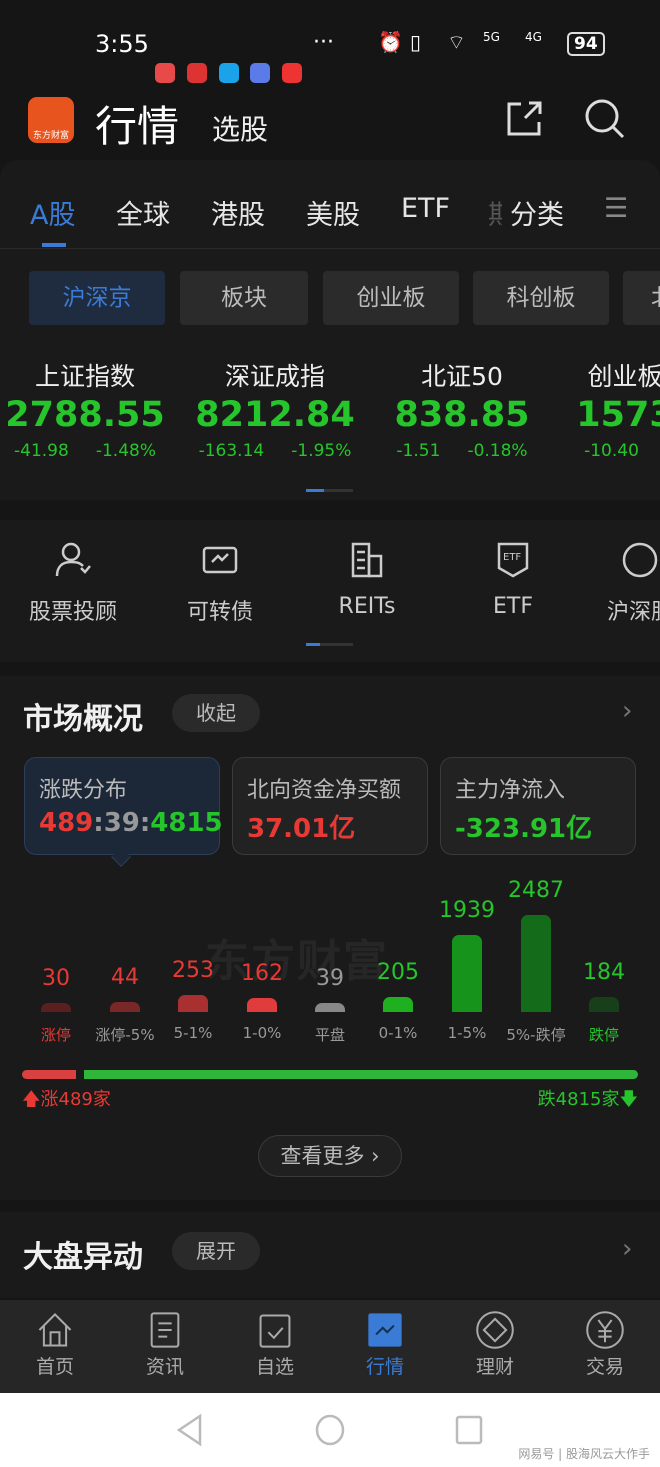 Image resolution: width=660 pixels, height=1467 pixels. I want to click on view-more-label: 查看更多, so click(322, 1156).